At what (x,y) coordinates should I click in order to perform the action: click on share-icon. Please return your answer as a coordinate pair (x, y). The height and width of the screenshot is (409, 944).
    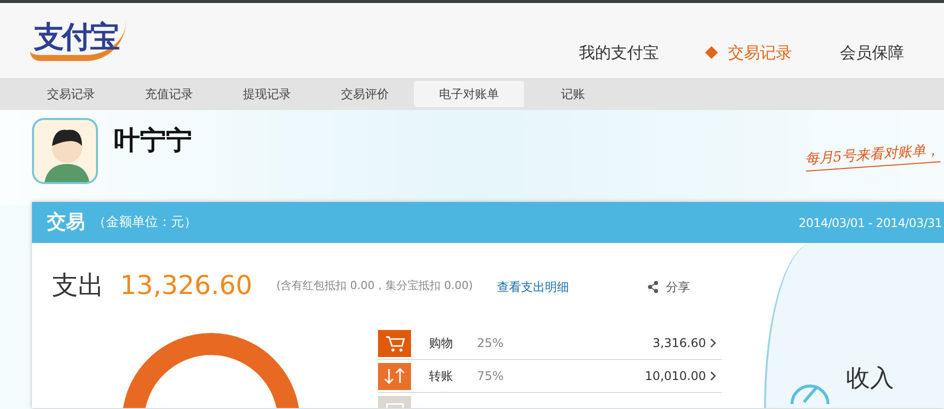
    Looking at the image, I should click on (653, 286).